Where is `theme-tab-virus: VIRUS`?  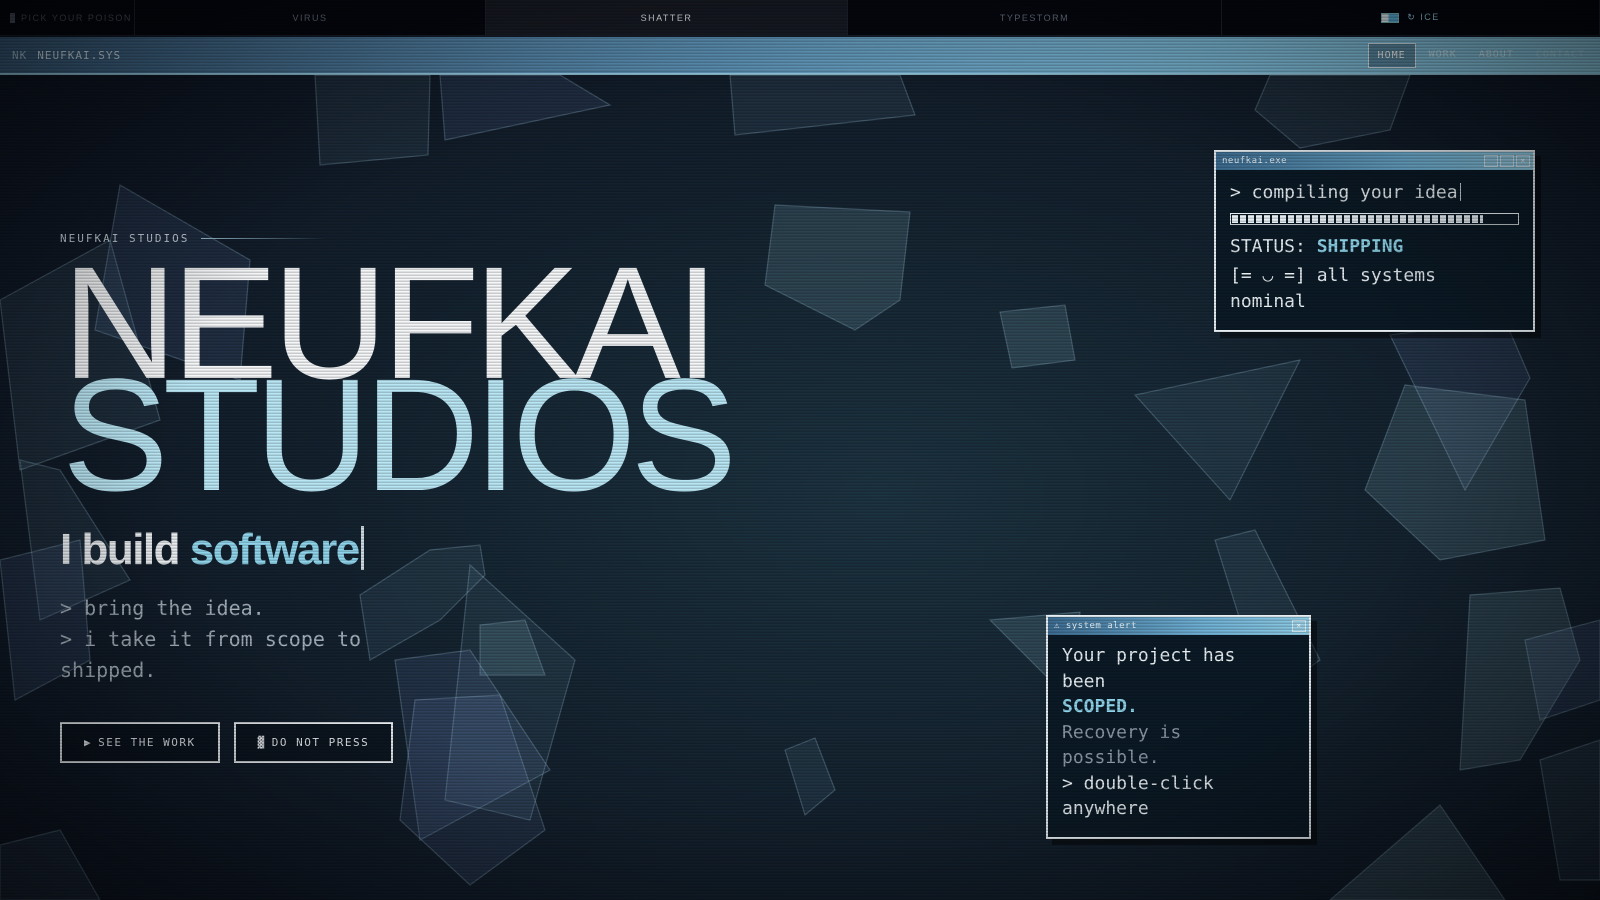 theme-tab-virus: VIRUS is located at coordinates (310, 17).